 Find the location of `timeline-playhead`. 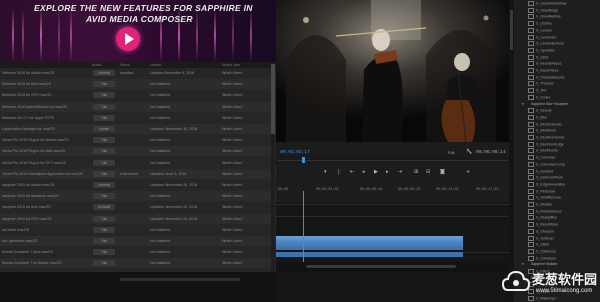

timeline-playhead is located at coordinates (303, 229).